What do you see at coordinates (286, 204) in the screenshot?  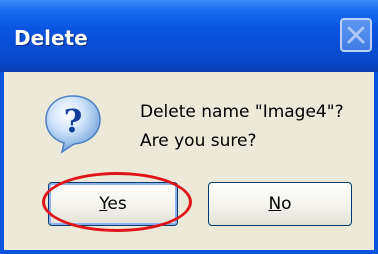 I see `no-button-label-rest: o` at bounding box center [286, 204].